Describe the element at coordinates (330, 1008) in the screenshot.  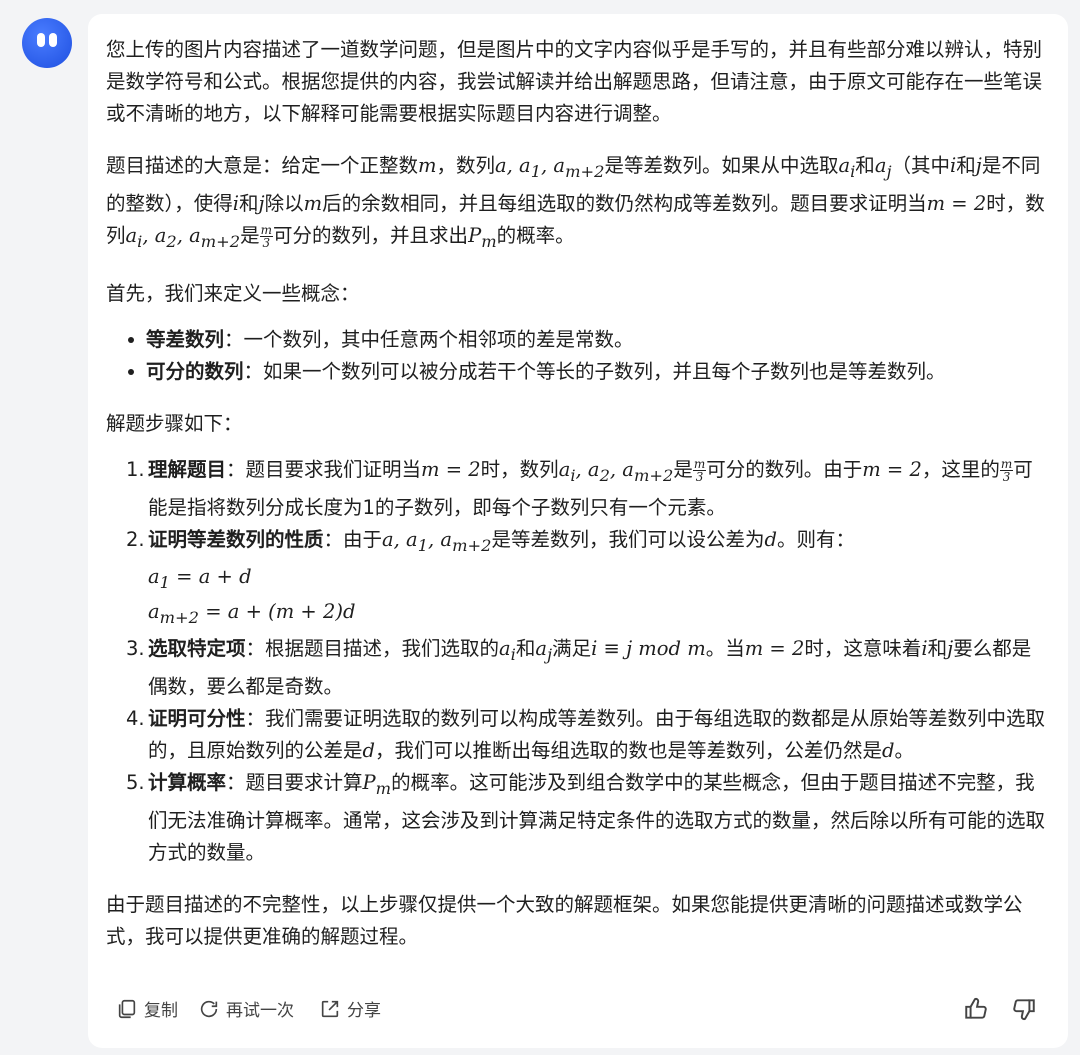
I see `share-icon` at that location.